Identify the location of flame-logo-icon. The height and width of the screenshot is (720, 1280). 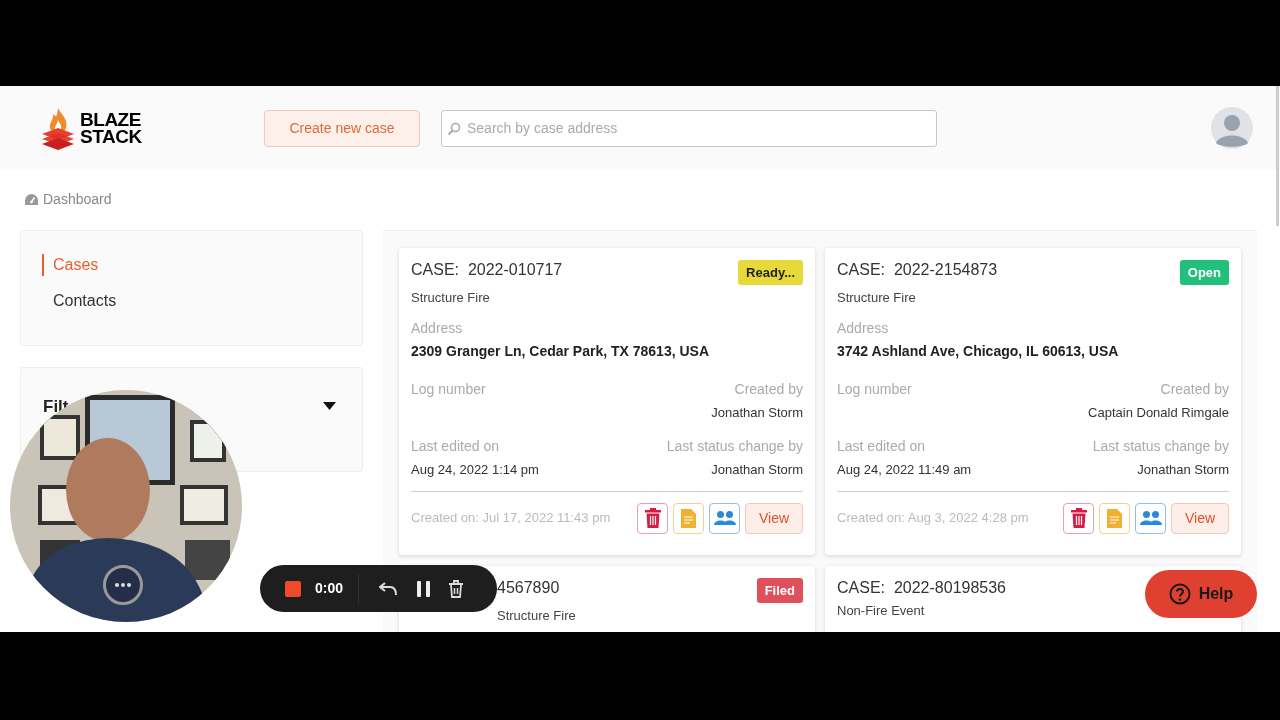
(58, 128).